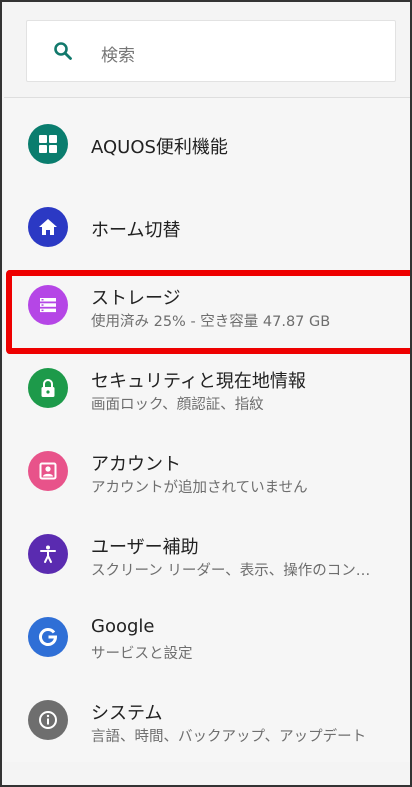 This screenshot has height=787, width=412. I want to click on item-subtitle: 画面ロック、顔認証、指紋, so click(177, 405).